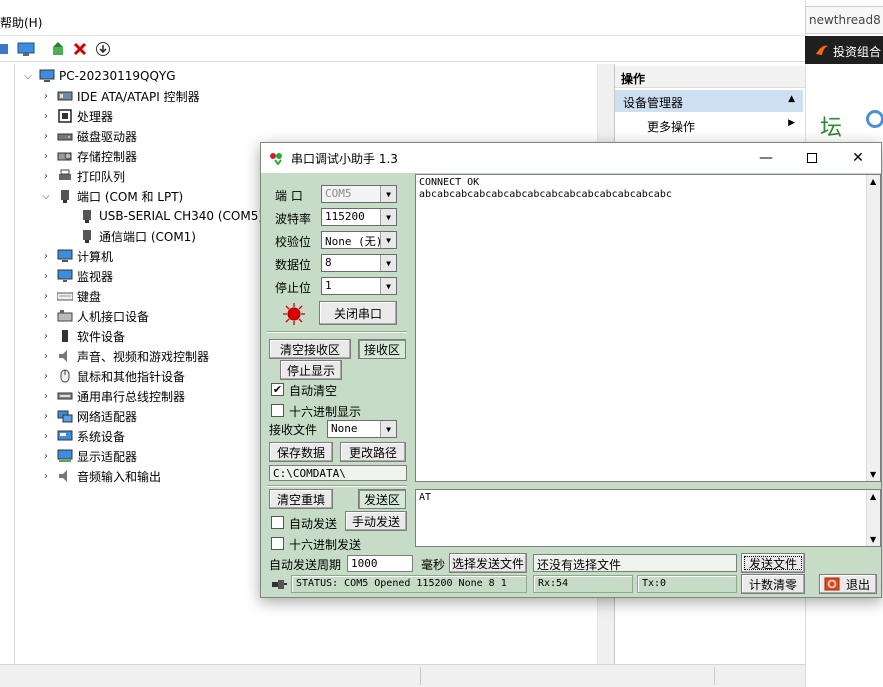 The width and height of the screenshot is (883, 687). Describe the element at coordinates (103, 49) in the screenshot. I see `scan-hardware-icon` at that location.